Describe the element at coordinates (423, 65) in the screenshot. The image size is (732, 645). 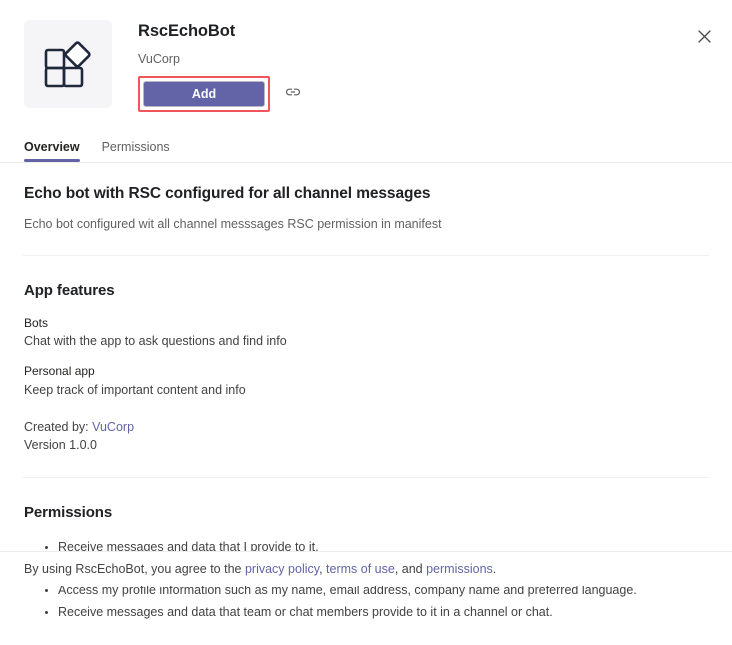
I see `app-header-info: RscEchoBot VuCorp Add` at that location.